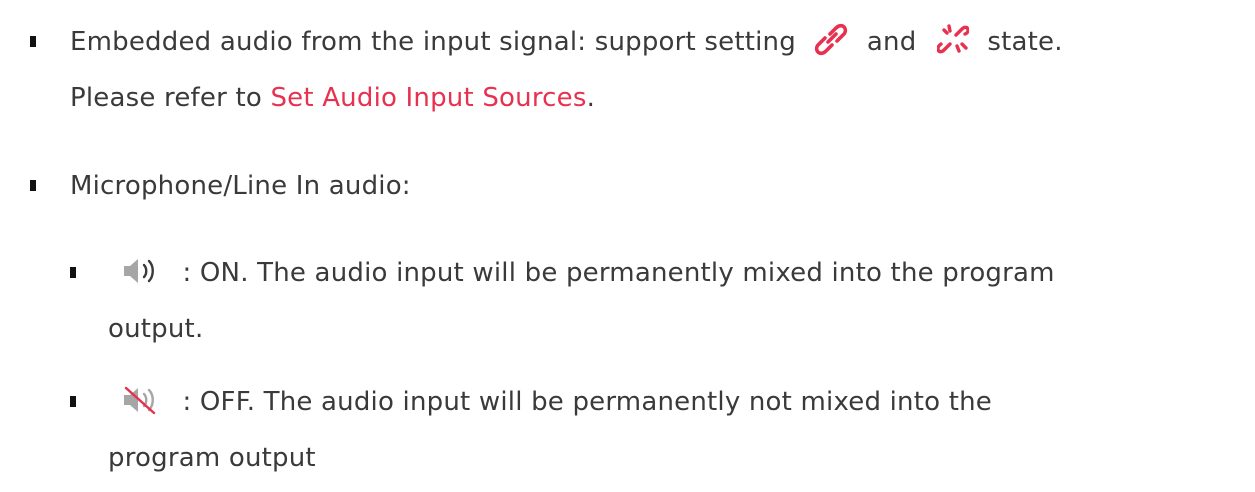 Image resolution: width=1255 pixels, height=492 pixels. Describe the element at coordinates (166, 98) in the screenshot. I see `refer-text: Please refer to` at that location.